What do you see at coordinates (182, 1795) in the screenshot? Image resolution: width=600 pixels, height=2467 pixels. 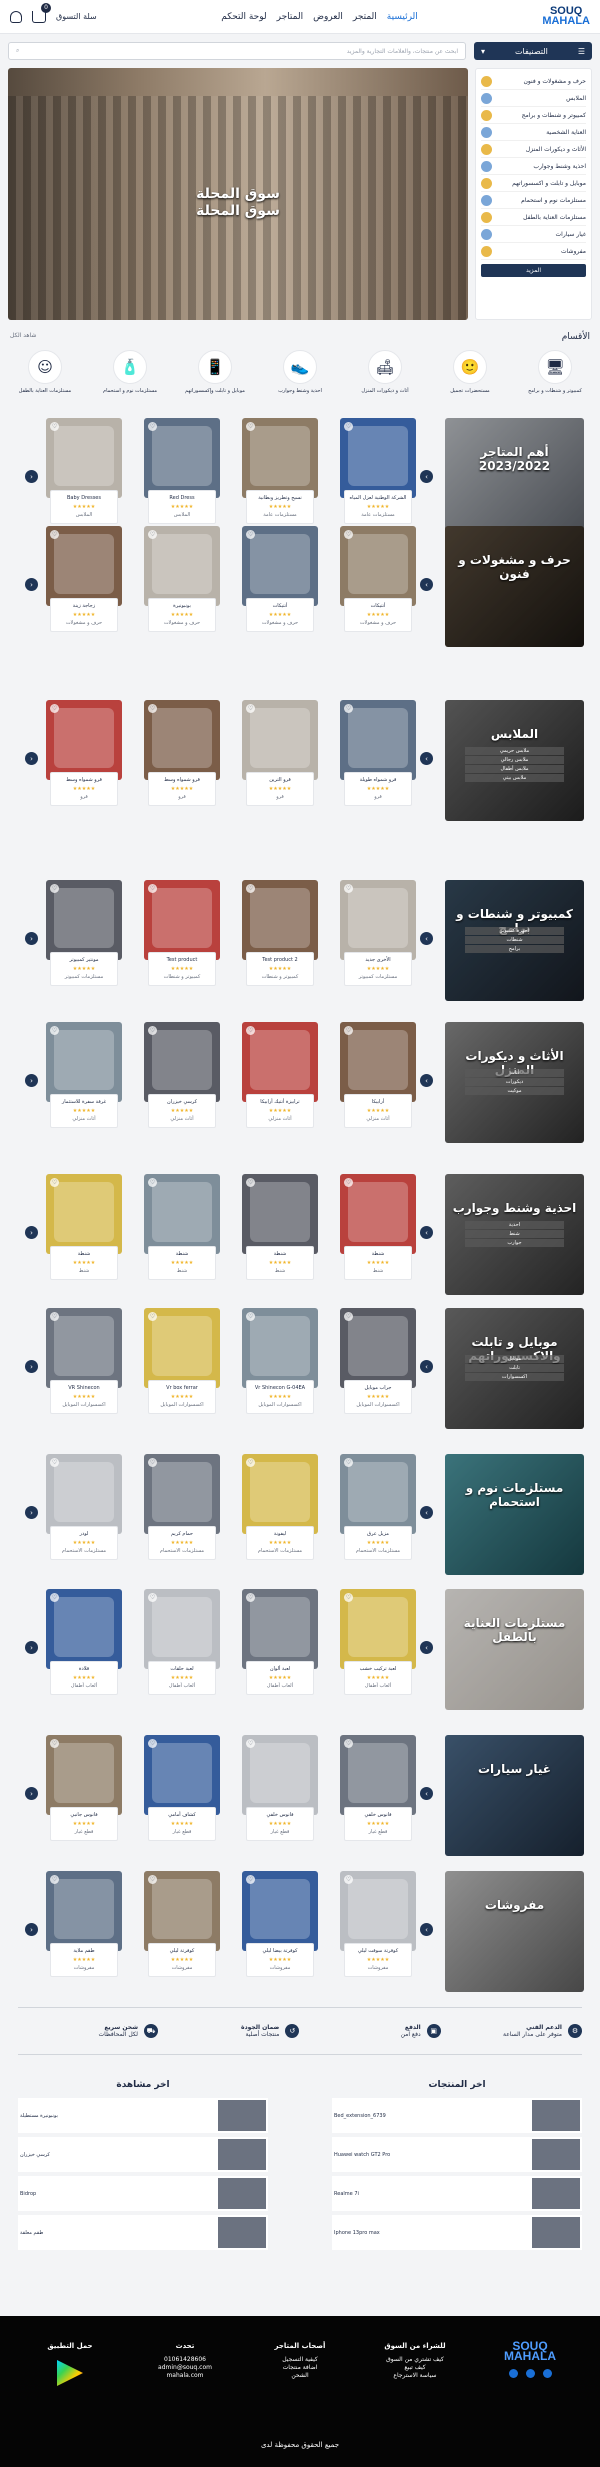 I see `product-card: ♡ كشاف أمامي ★★★★★ قطع غيار` at bounding box center [182, 1795].